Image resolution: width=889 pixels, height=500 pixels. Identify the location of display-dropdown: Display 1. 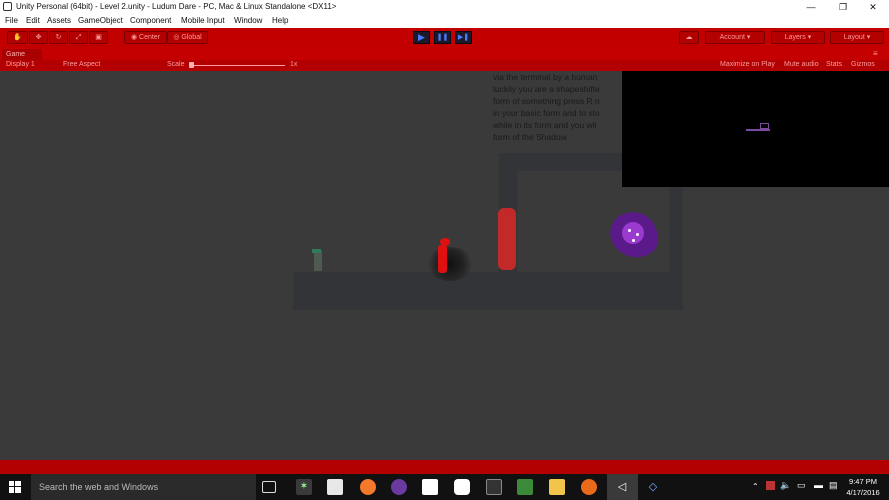
(20, 64).